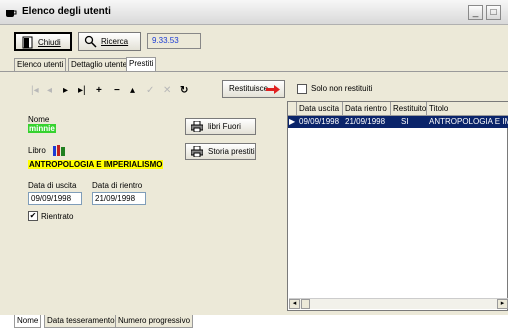 The width and height of the screenshot is (508, 329). Describe the element at coordinates (33, 216) in the screenshot. I see `rientrato-checkbox: ✔` at that location.